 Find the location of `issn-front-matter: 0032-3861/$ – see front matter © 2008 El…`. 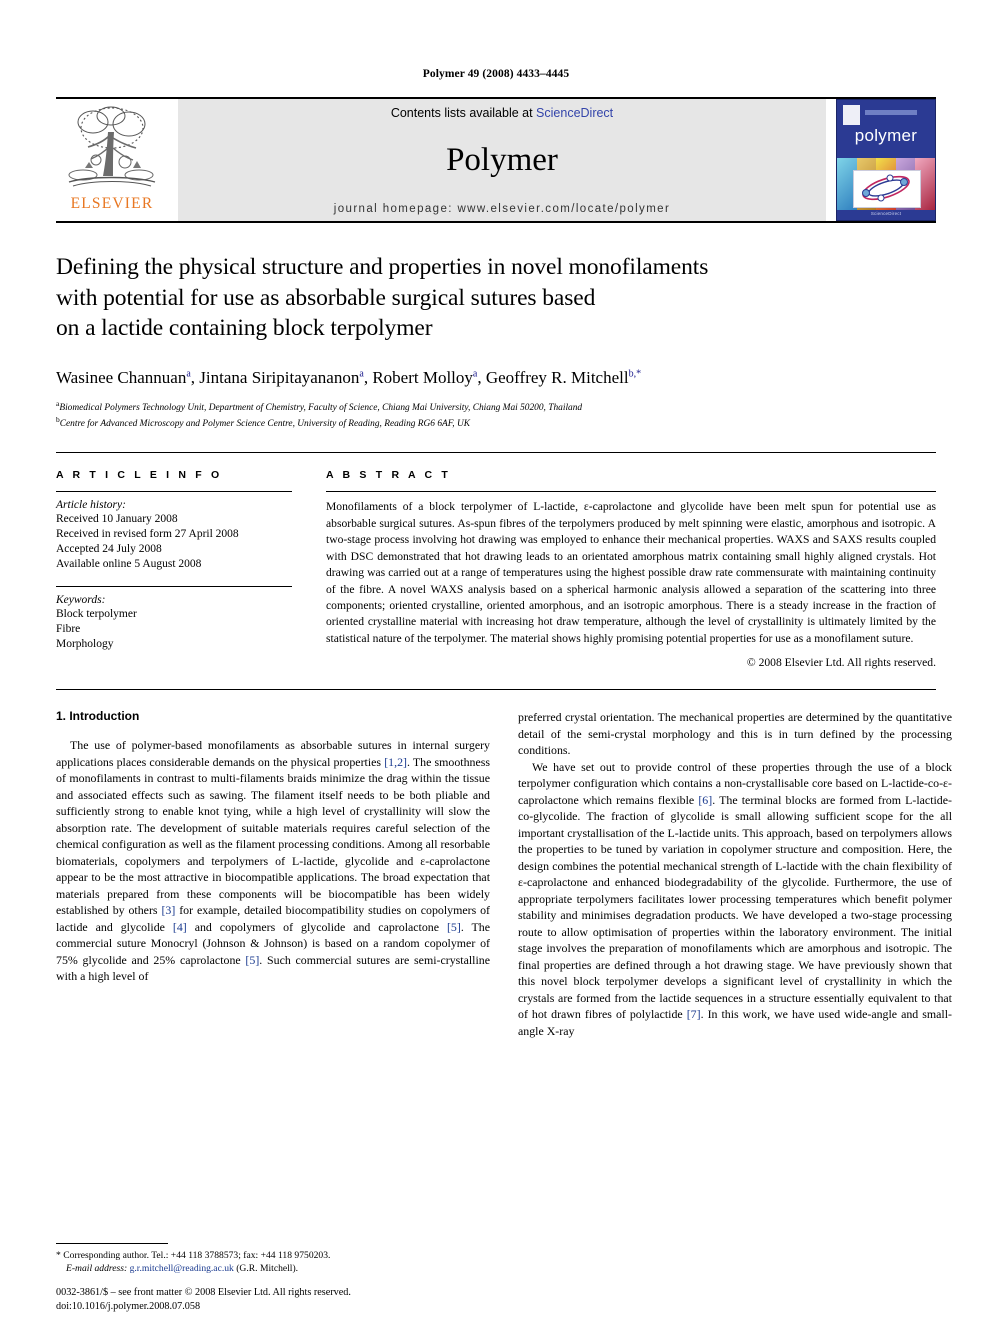

issn-front-matter: 0032-3861/$ – see front matter © 2008 El… is located at coordinates (203, 1293).